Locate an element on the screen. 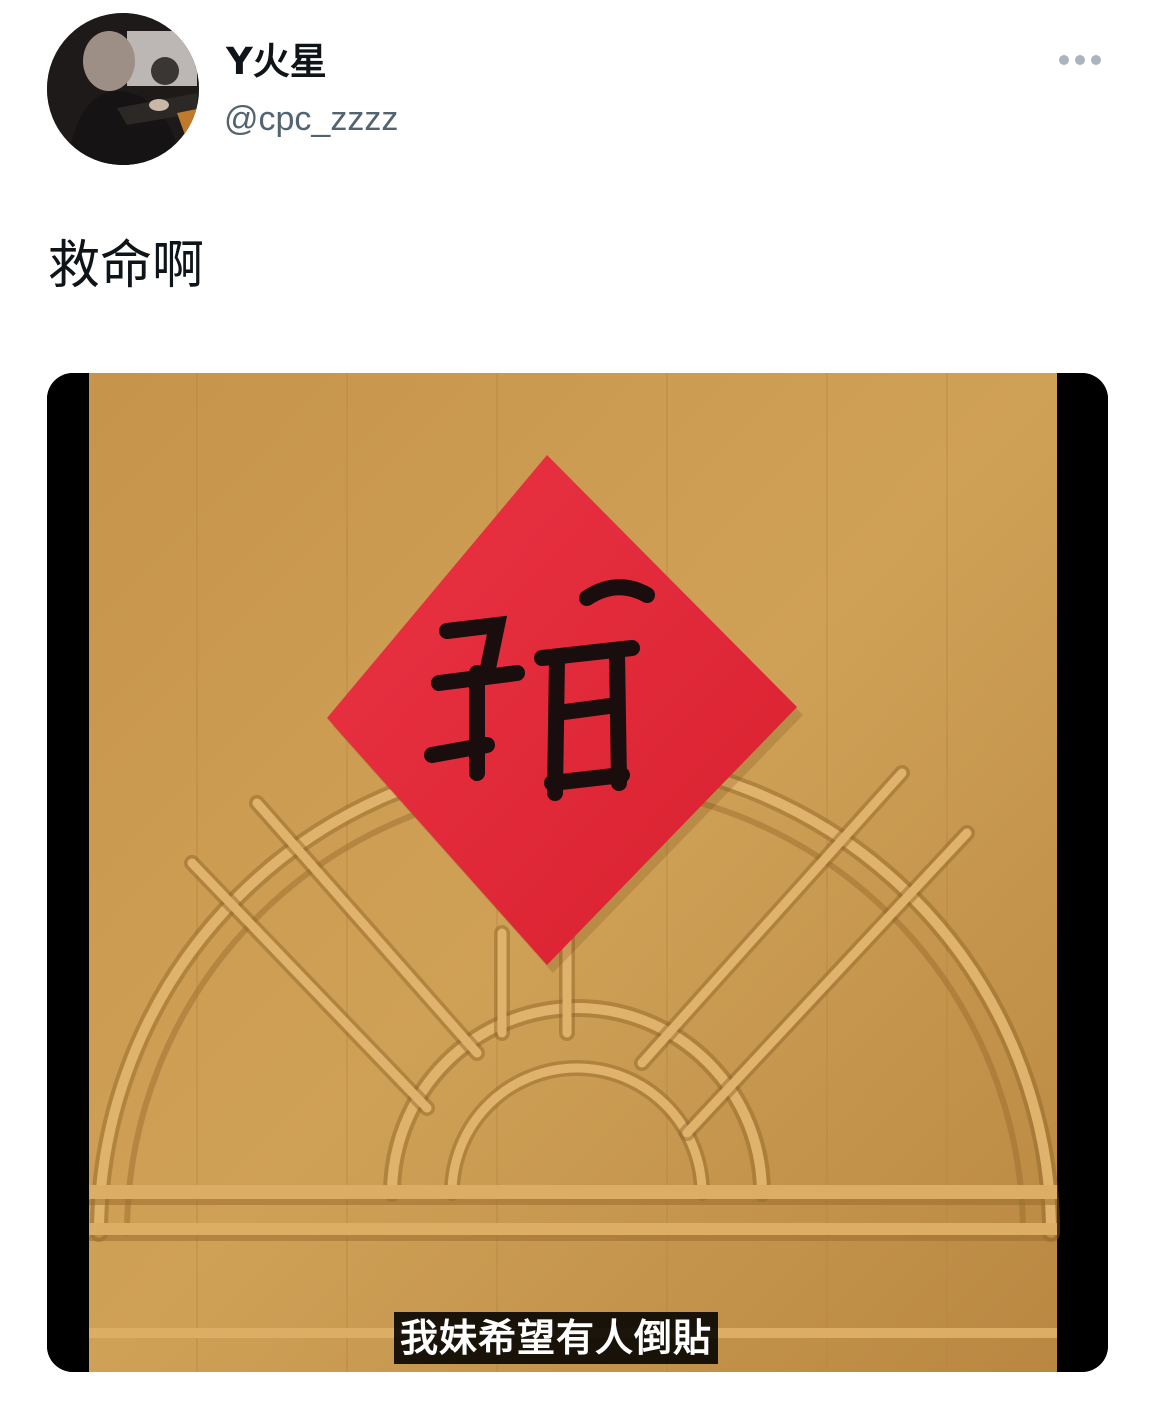 Image resolution: width=1155 pixels, height=1411 pixels. avatar-photo is located at coordinates (123, 89).